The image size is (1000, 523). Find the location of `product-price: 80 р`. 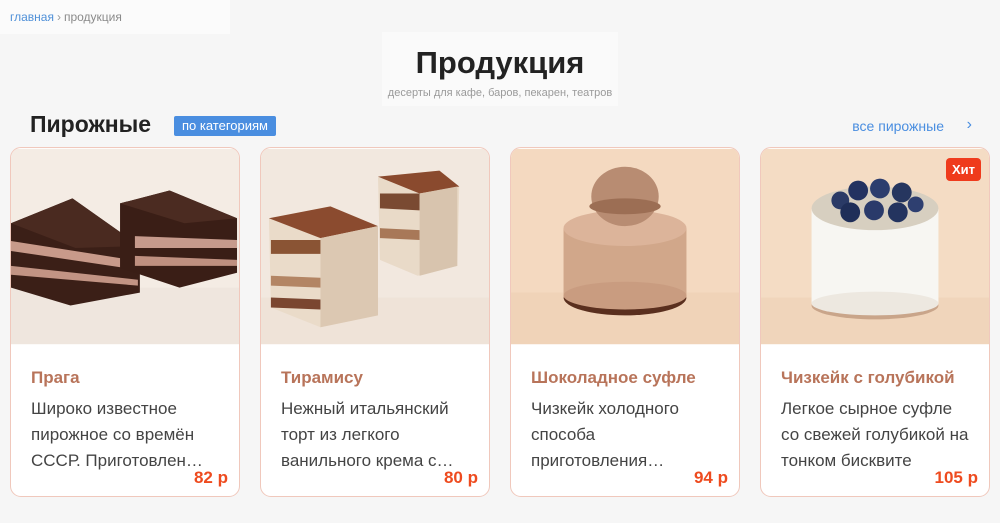

product-price: 80 р is located at coordinates (460, 477).